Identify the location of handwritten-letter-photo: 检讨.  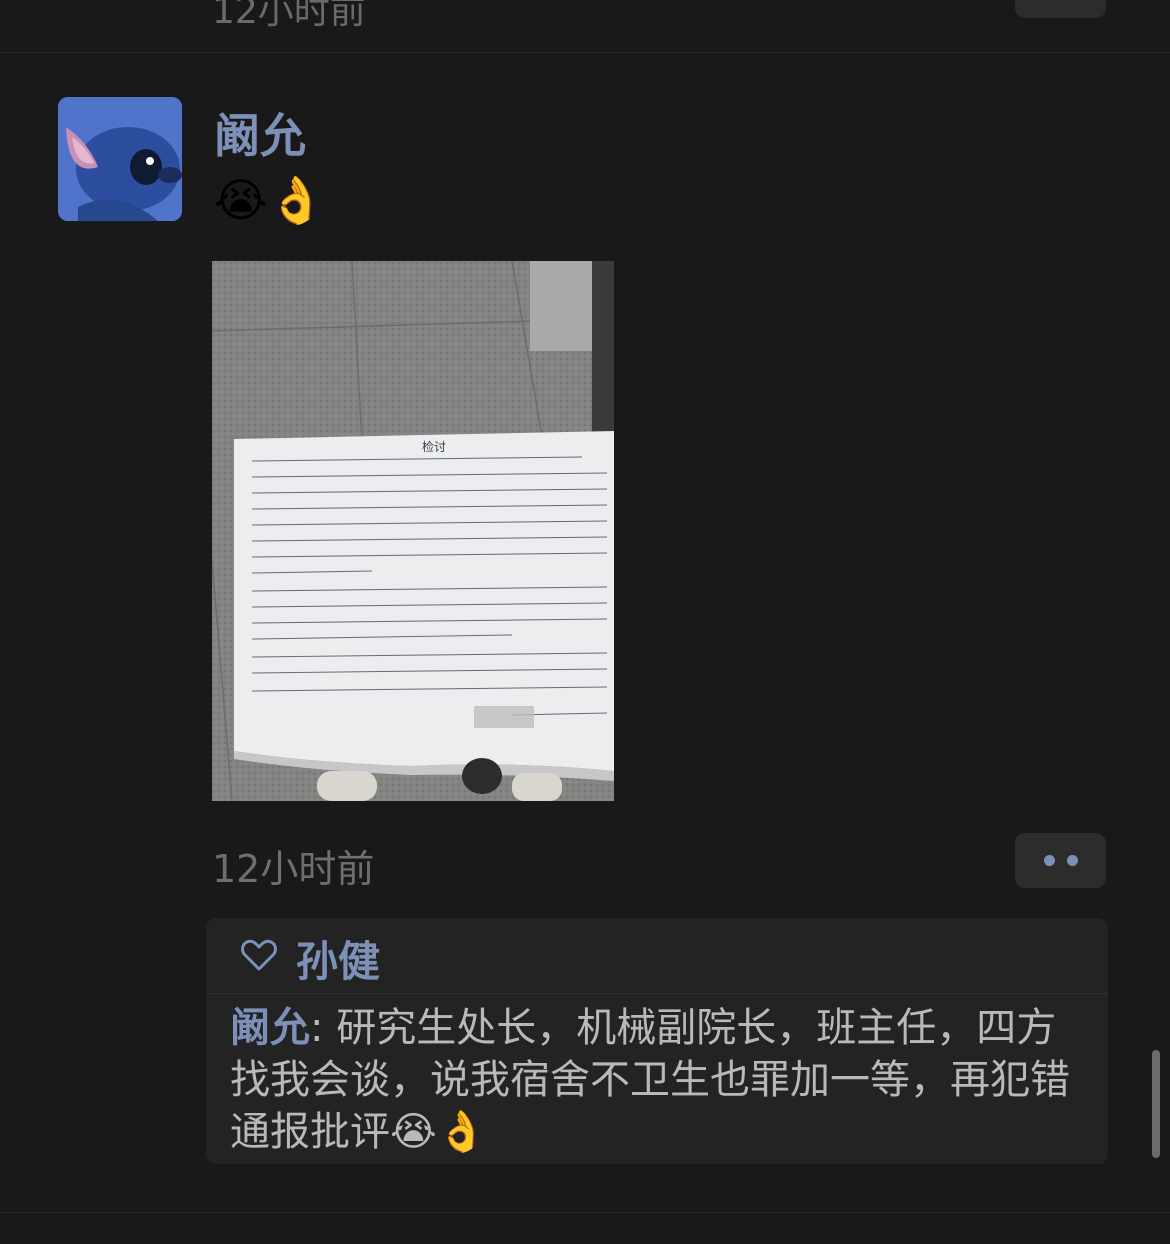
(413, 531).